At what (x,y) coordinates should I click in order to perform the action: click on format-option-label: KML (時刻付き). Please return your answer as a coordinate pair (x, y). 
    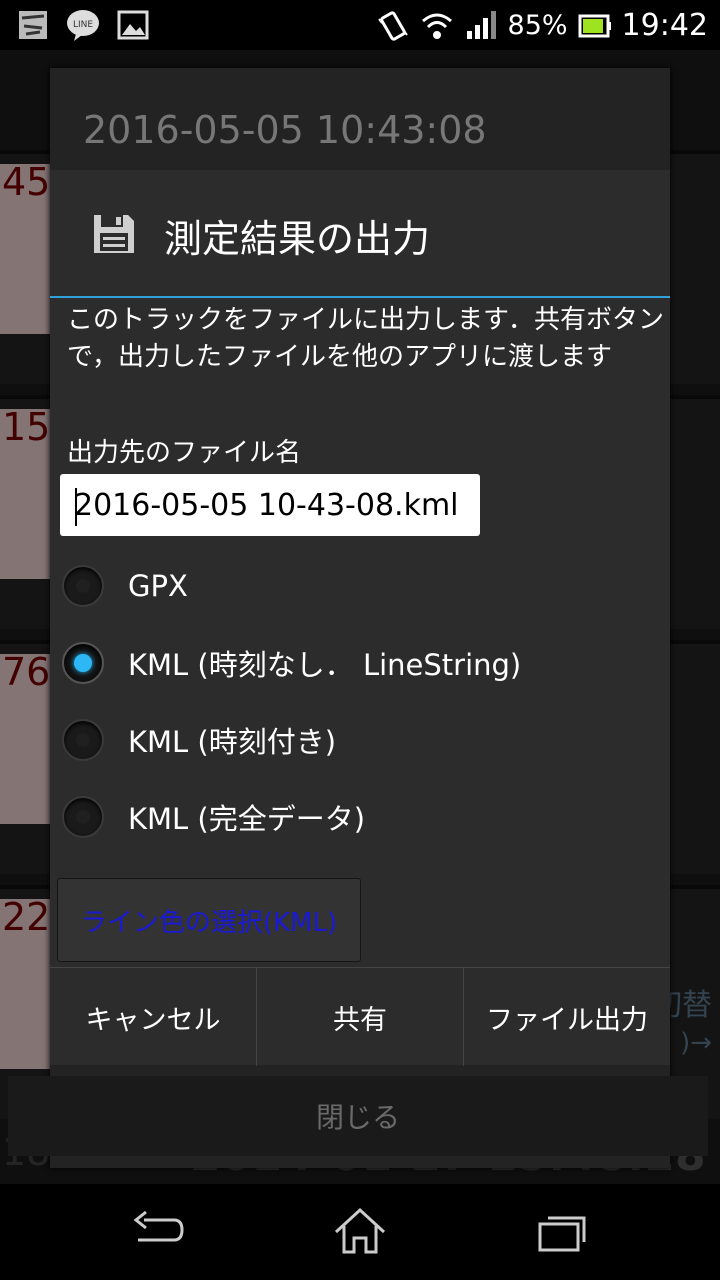
    Looking at the image, I should click on (232, 742).